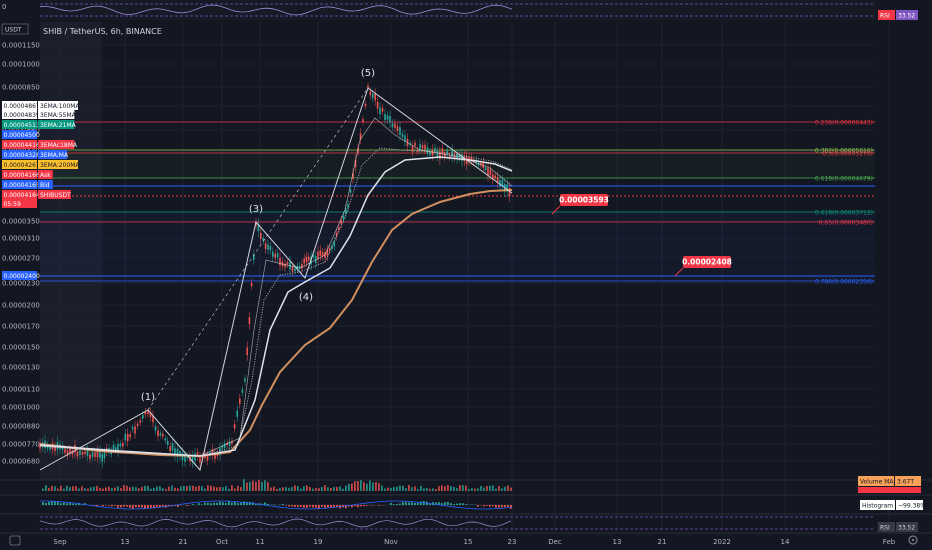 This screenshot has width=932, height=550. I want to click on y-tick-label: 0.0000270, so click(21, 259).